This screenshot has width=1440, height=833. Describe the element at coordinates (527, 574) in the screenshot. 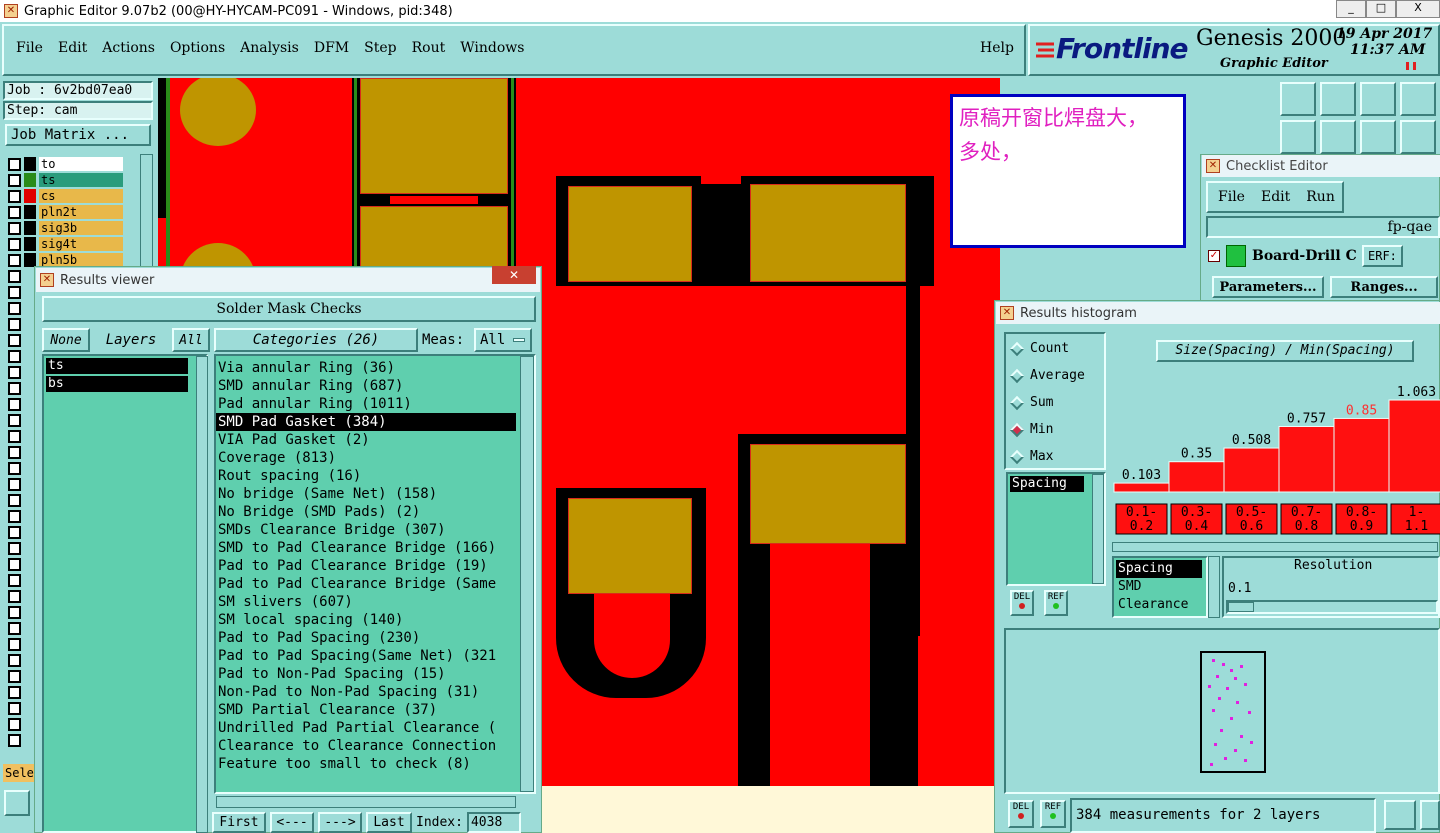

I see `categories-scrollbar` at that location.